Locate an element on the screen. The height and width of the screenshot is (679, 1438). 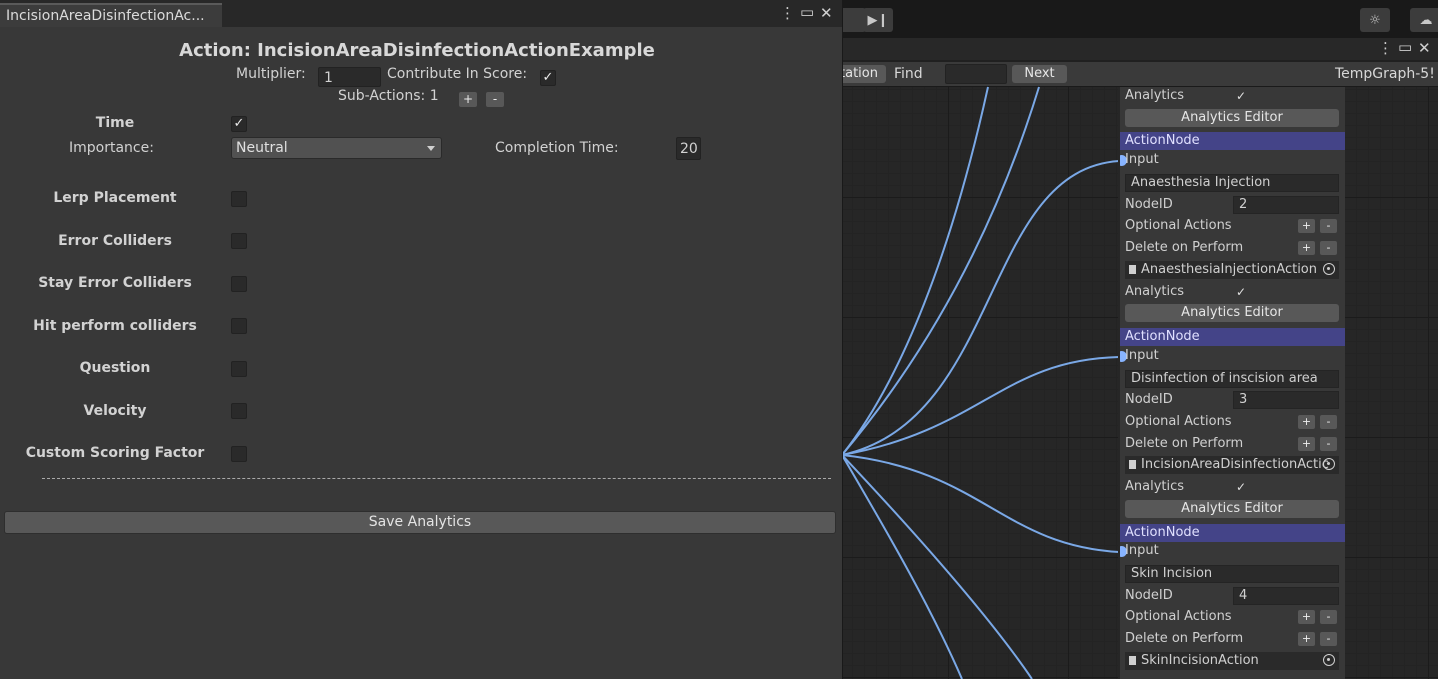
custom-scoring-factor-checkbox is located at coordinates (239, 454).